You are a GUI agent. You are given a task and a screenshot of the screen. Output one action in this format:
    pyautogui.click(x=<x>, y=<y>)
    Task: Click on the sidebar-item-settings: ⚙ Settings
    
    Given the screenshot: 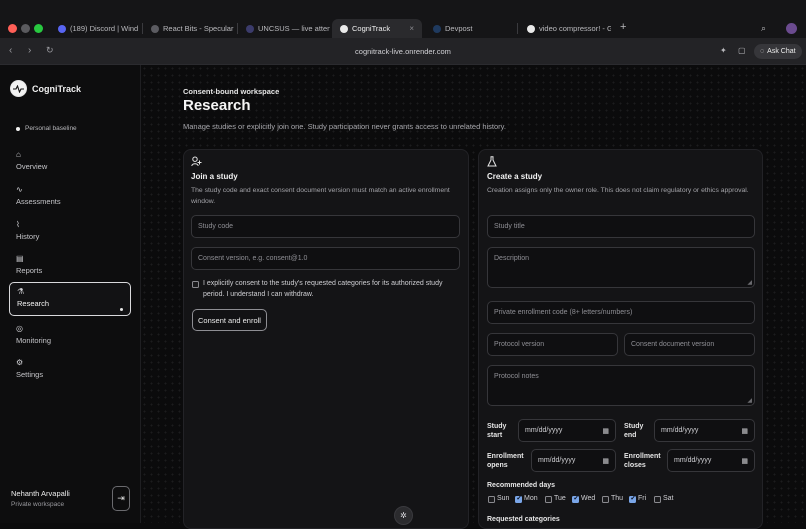 What is the action you would take?
    pyautogui.click(x=70, y=371)
    